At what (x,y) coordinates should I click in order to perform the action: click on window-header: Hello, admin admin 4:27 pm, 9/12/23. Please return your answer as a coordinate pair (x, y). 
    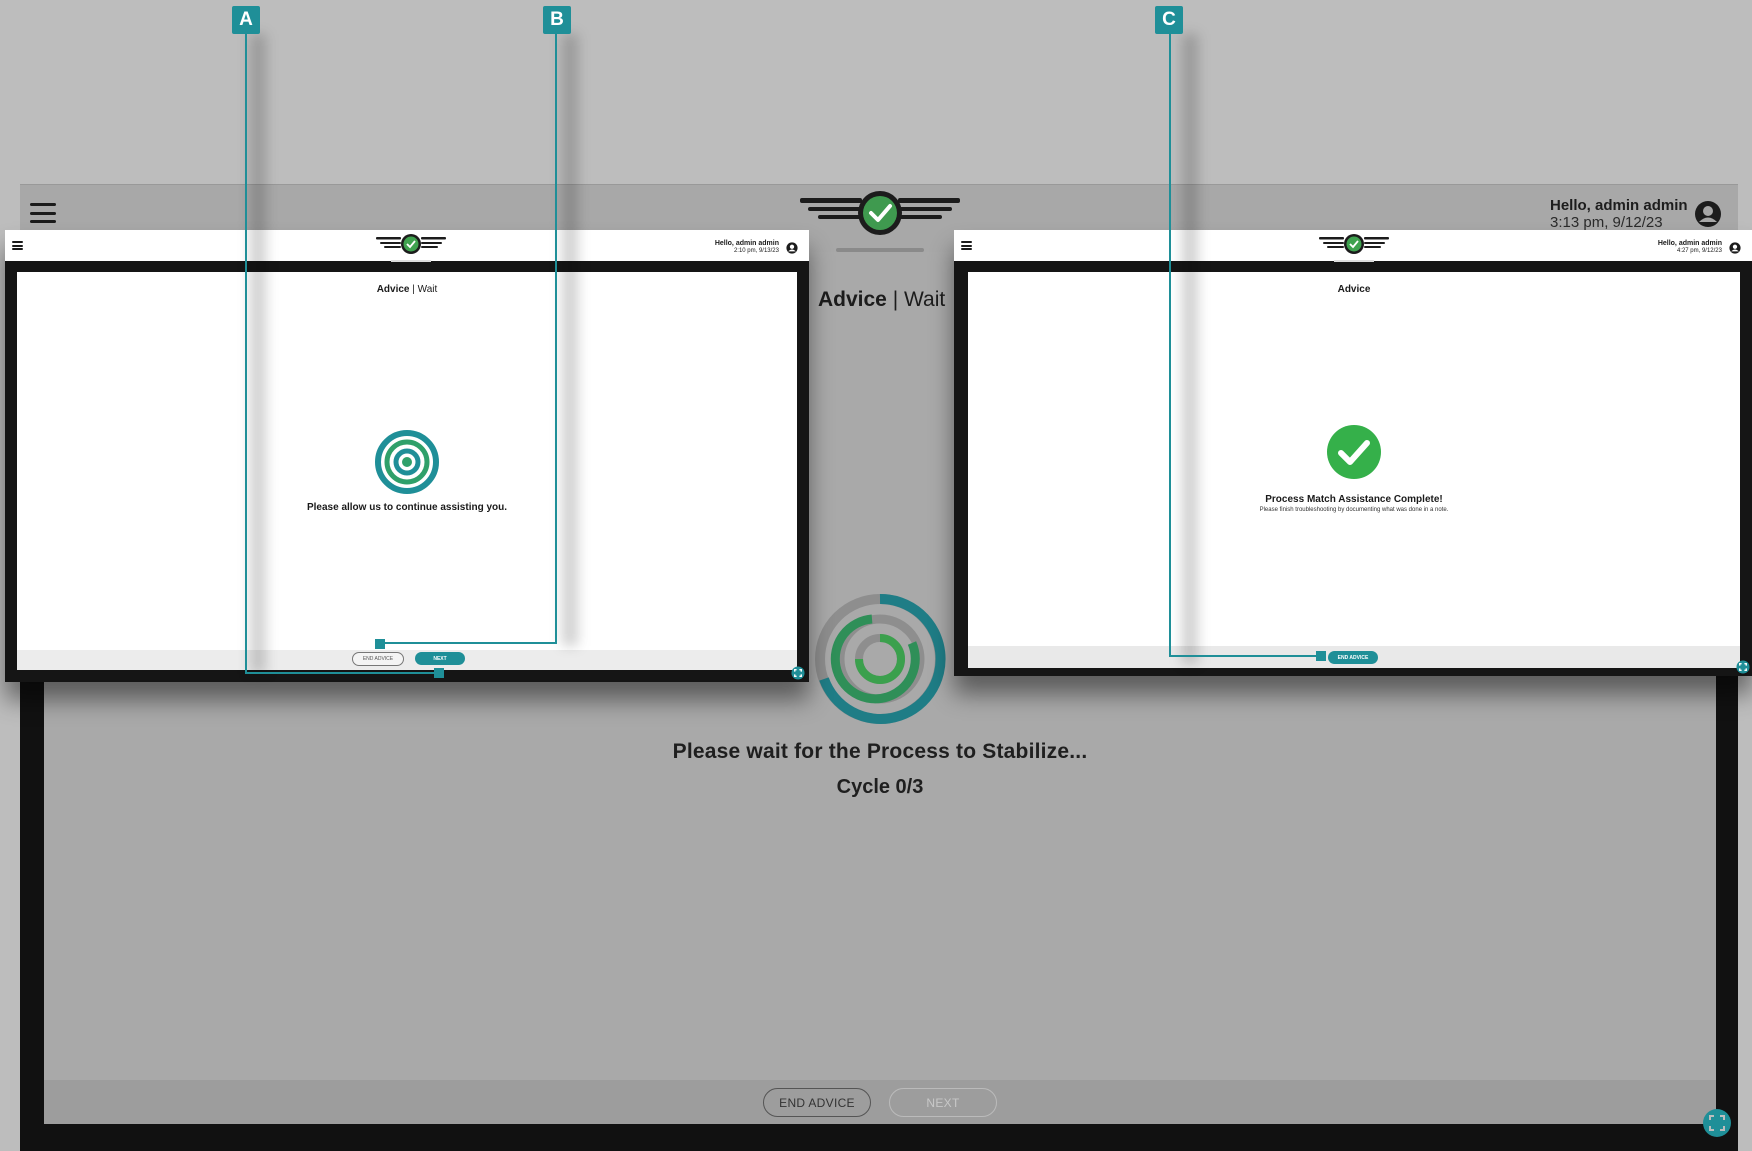
    Looking at the image, I should click on (1353, 246).